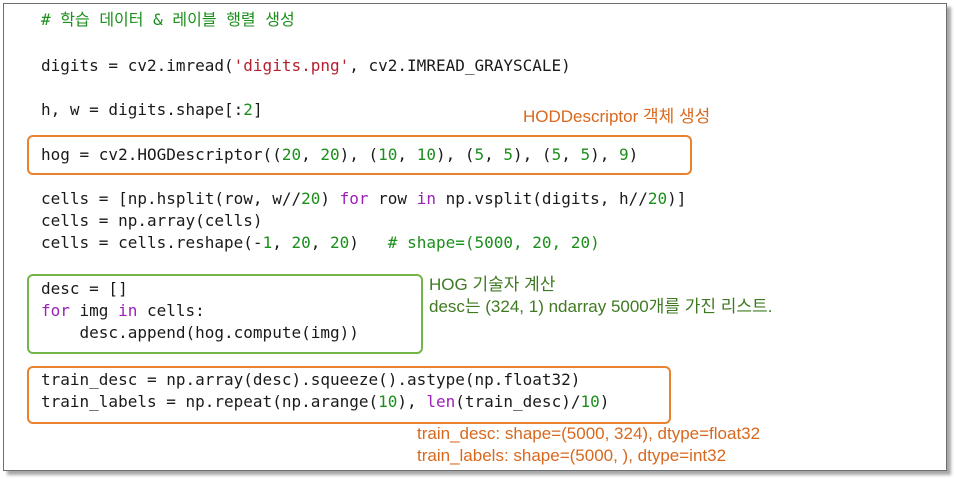  What do you see at coordinates (84, 288) in the screenshot?
I see `code-line-desc-init: desc = []` at bounding box center [84, 288].